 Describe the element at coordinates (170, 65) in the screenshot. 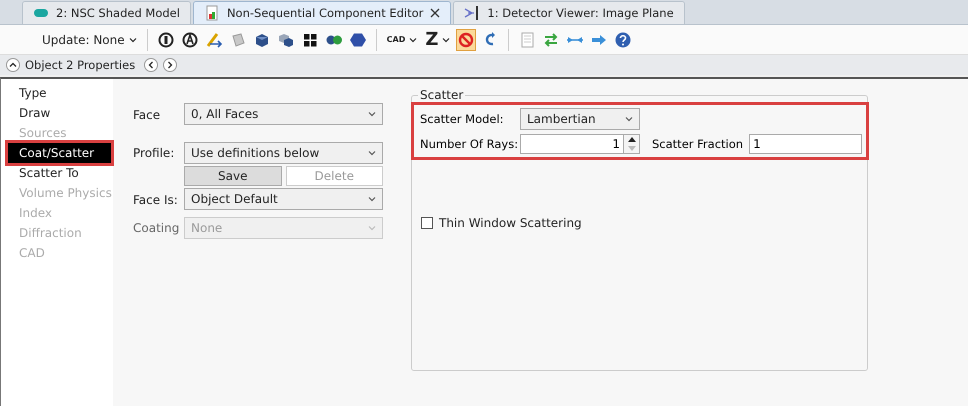

I see `chevron-right-icon` at that location.